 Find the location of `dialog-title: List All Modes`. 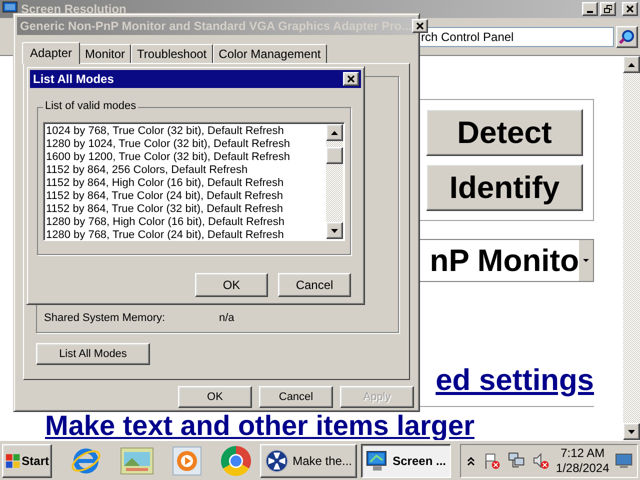

dialog-title: List All Modes is located at coordinates (74, 79).